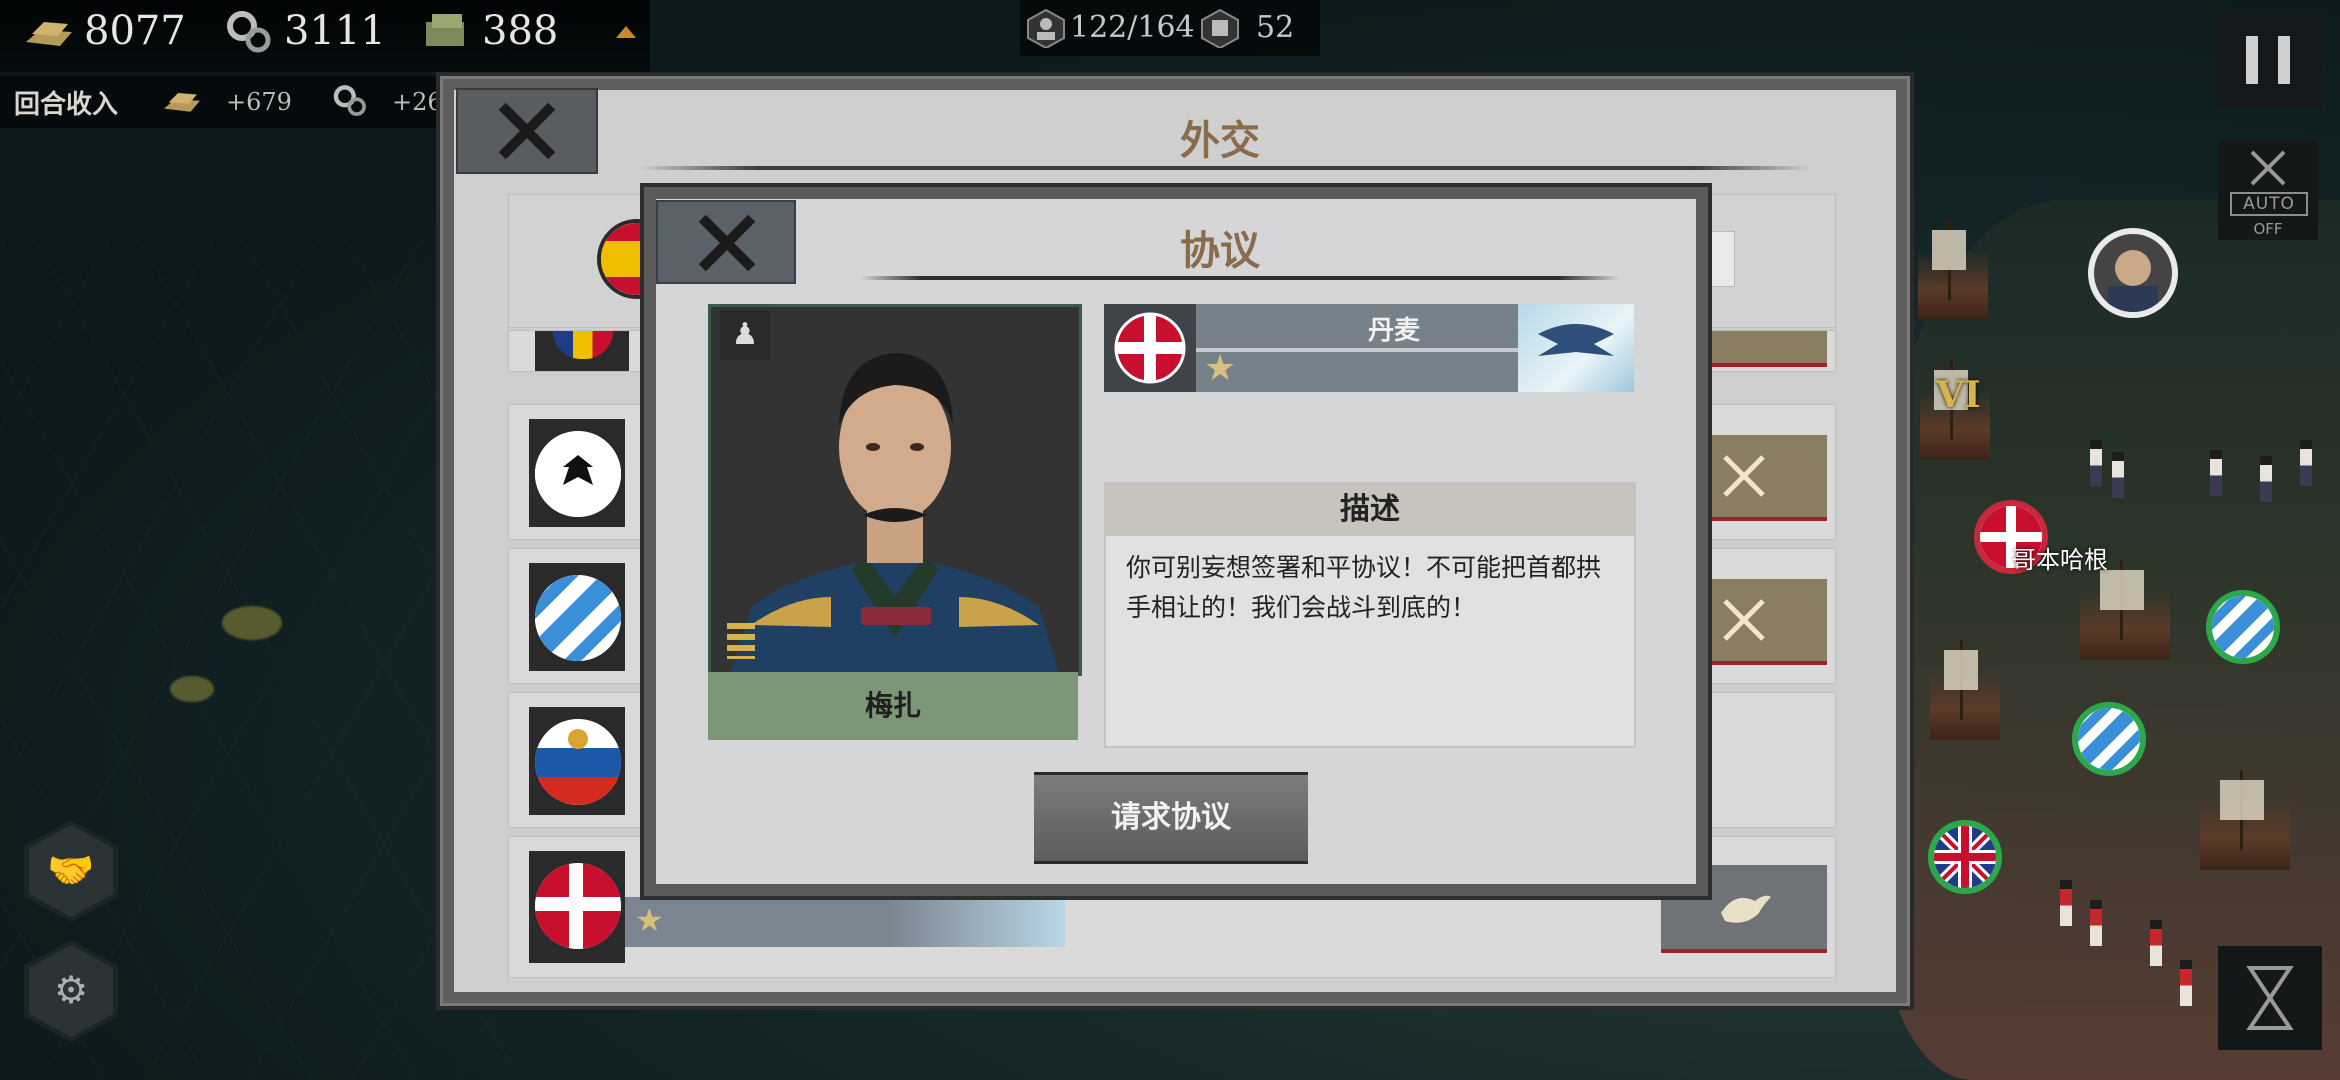 This screenshot has width=2340, height=1080. Describe the element at coordinates (2060, 557) in the screenshot. I see `city-label: 哥本哈根` at that location.